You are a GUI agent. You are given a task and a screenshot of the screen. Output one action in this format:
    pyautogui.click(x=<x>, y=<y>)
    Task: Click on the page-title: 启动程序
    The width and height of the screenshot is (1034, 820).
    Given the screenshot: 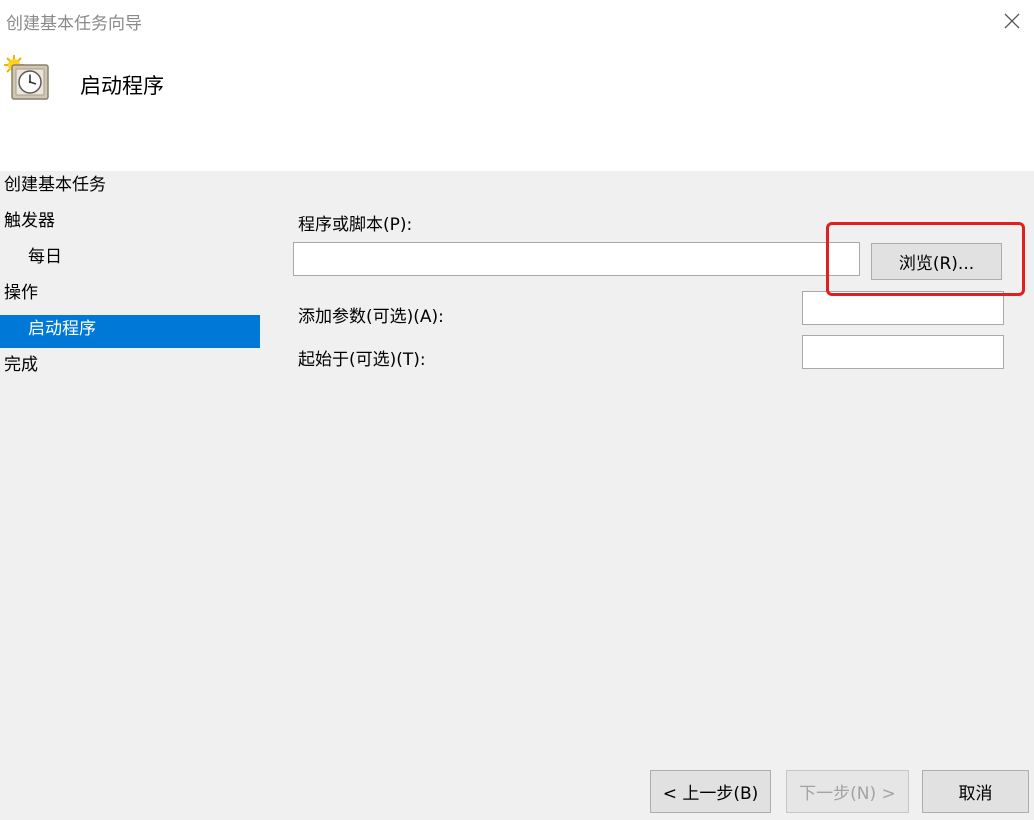 What is the action you would take?
    pyautogui.click(x=122, y=86)
    